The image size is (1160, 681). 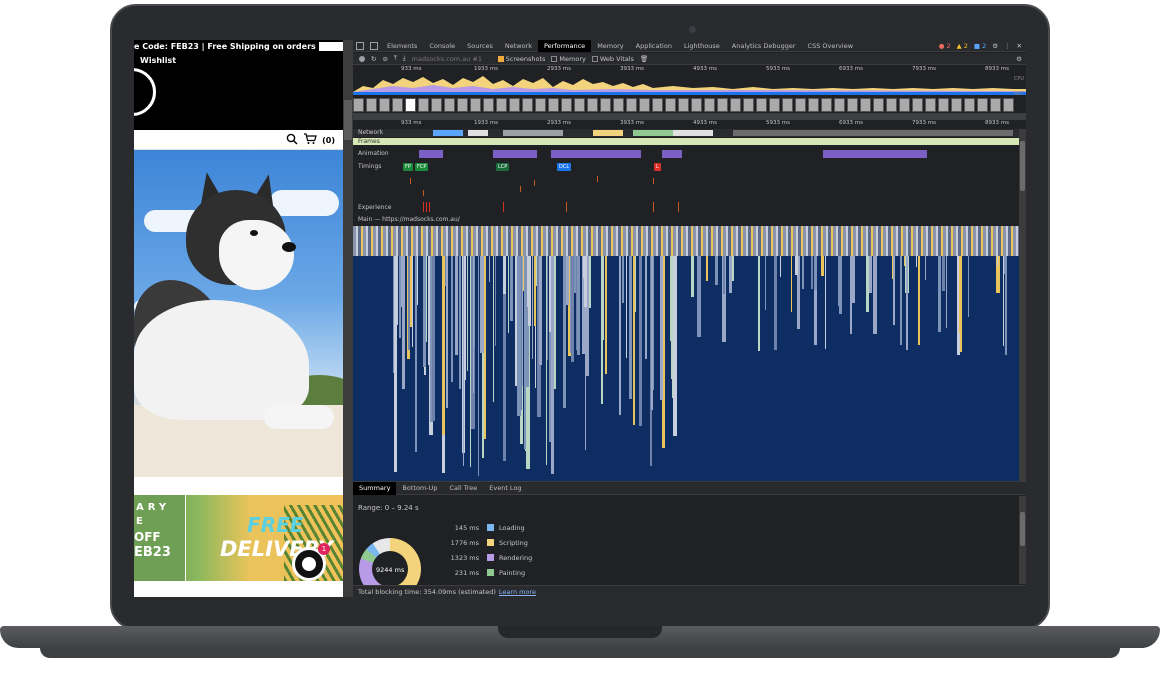 I want to click on timing-marker-lcp: LCP, so click(x=503, y=167).